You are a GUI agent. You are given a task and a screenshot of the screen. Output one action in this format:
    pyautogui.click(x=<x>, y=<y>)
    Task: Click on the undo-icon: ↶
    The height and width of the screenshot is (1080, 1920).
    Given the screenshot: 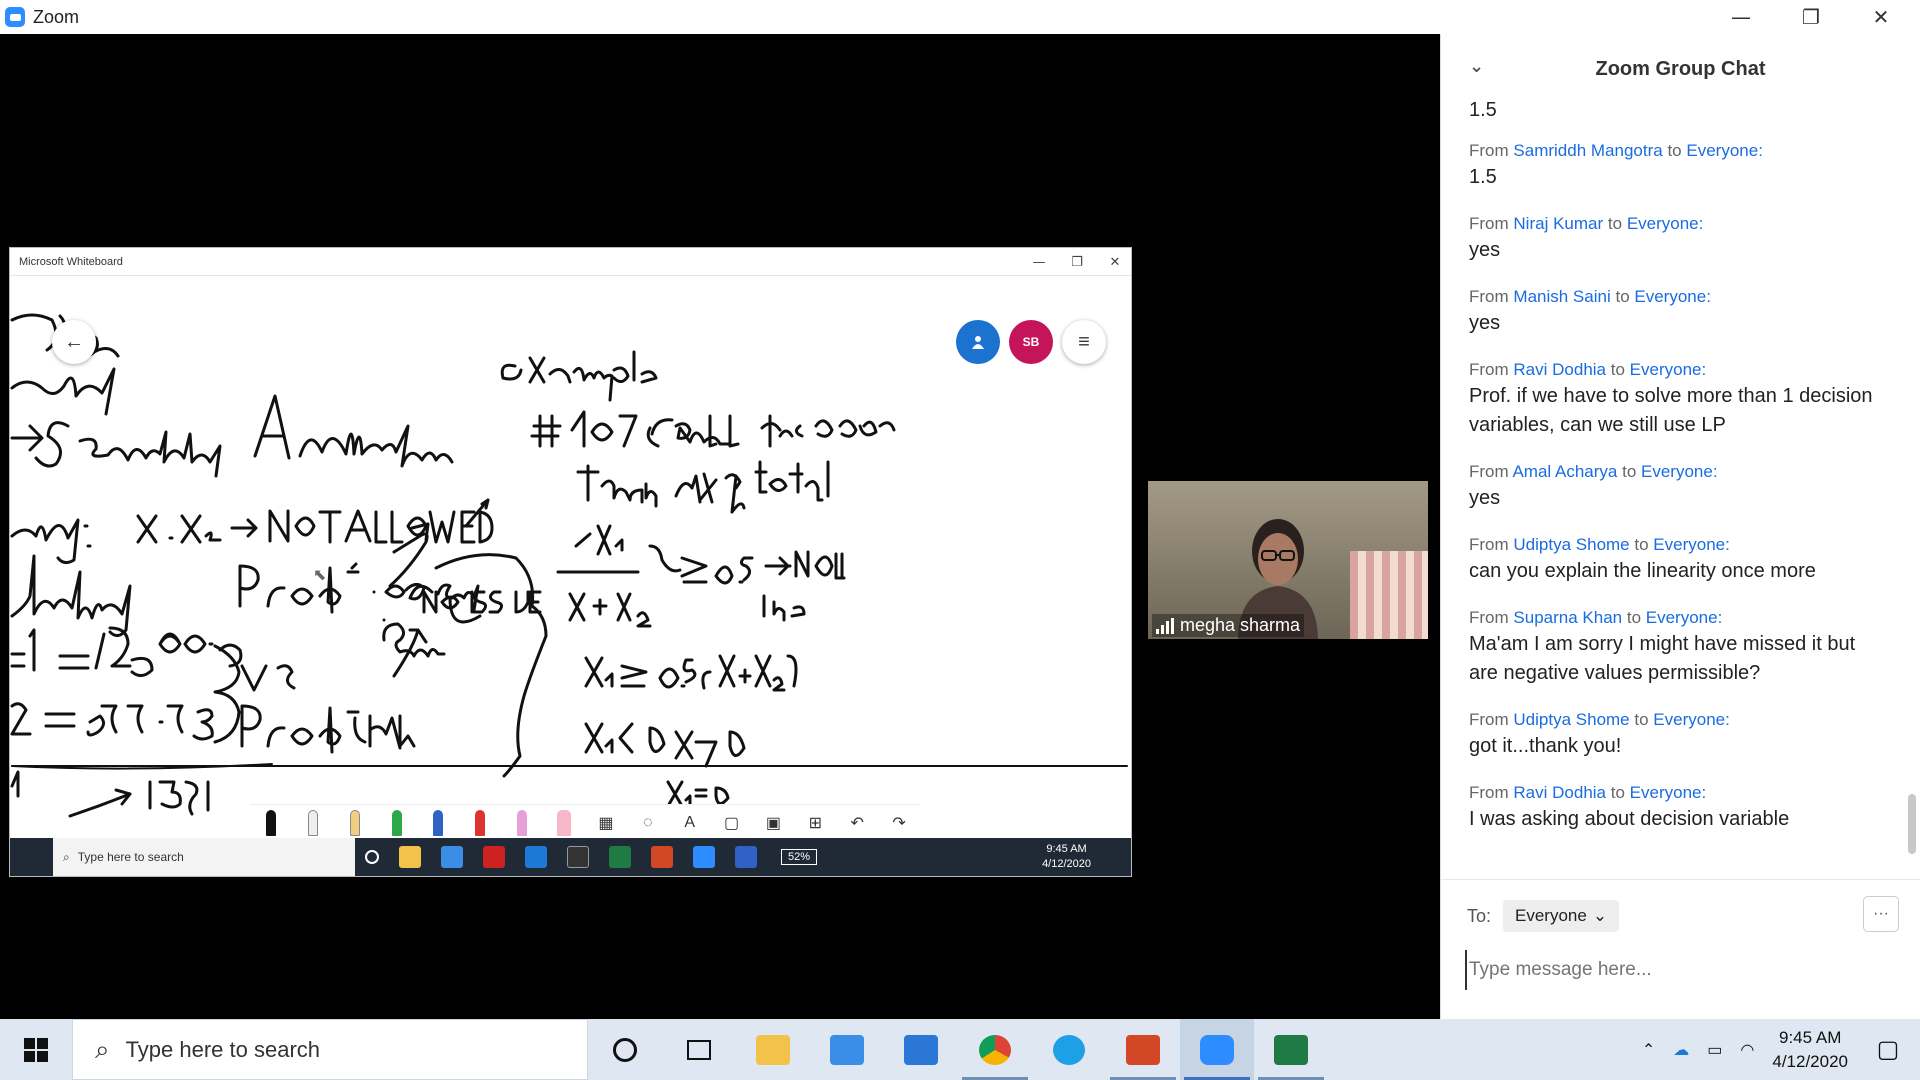 What is the action you would take?
    pyautogui.click(x=857, y=823)
    